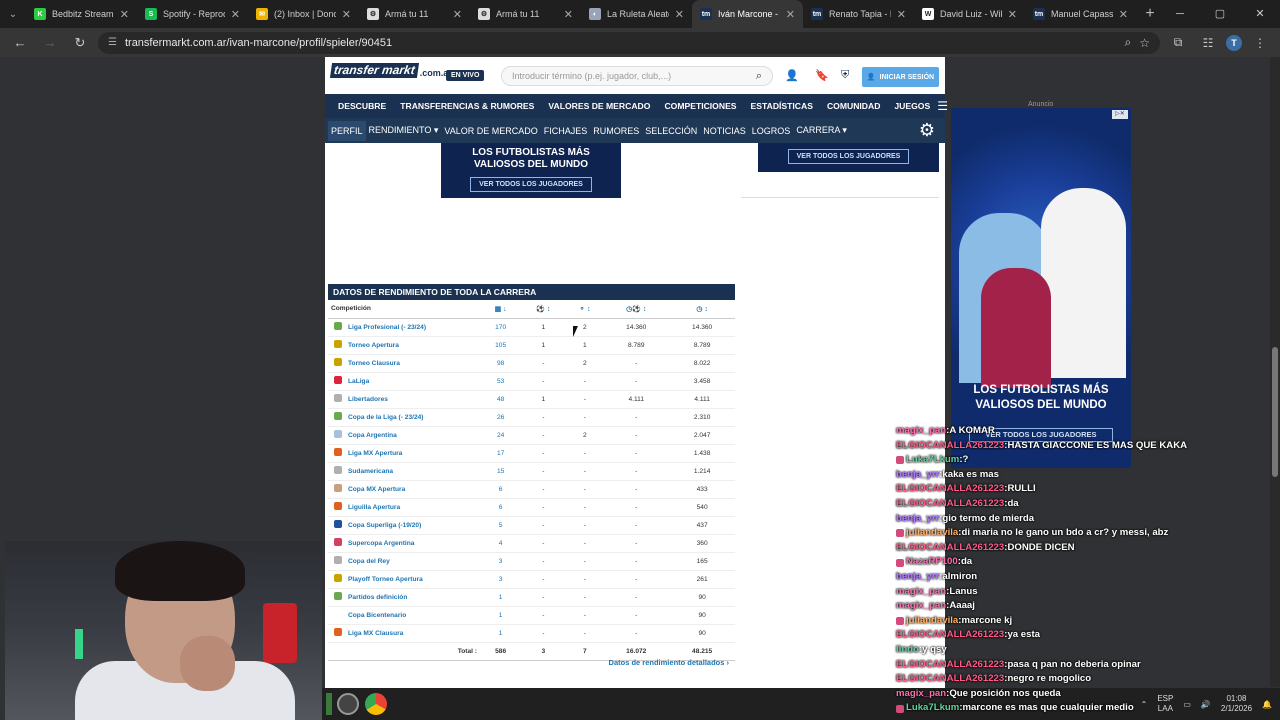  What do you see at coordinates (543, 309) in the screenshot?
I see `col-goals: ⚽ ↕` at bounding box center [543, 309].